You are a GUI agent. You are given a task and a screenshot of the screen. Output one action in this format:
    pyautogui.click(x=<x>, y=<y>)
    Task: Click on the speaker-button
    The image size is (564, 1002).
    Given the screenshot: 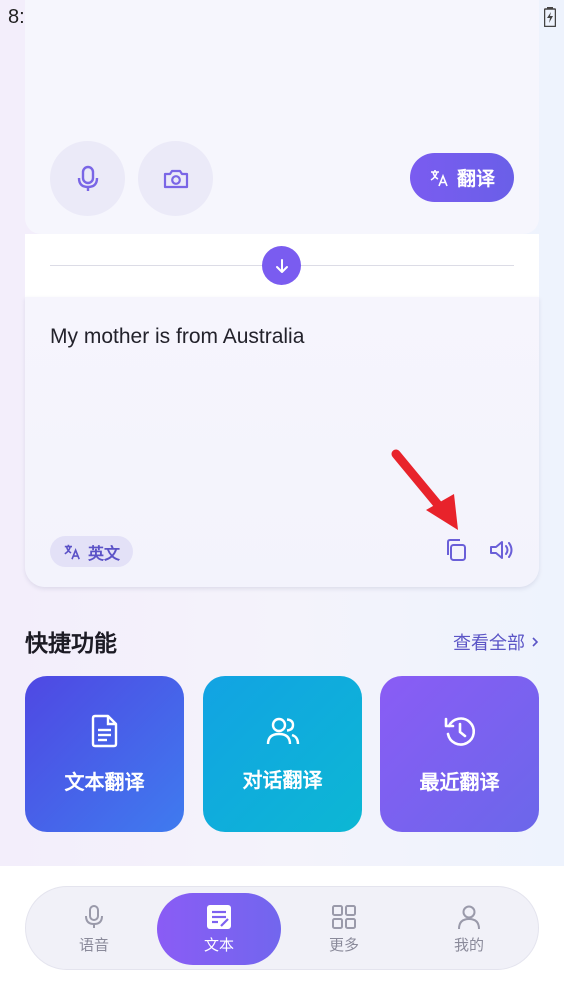 What is the action you would take?
    pyautogui.click(x=502, y=550)
    